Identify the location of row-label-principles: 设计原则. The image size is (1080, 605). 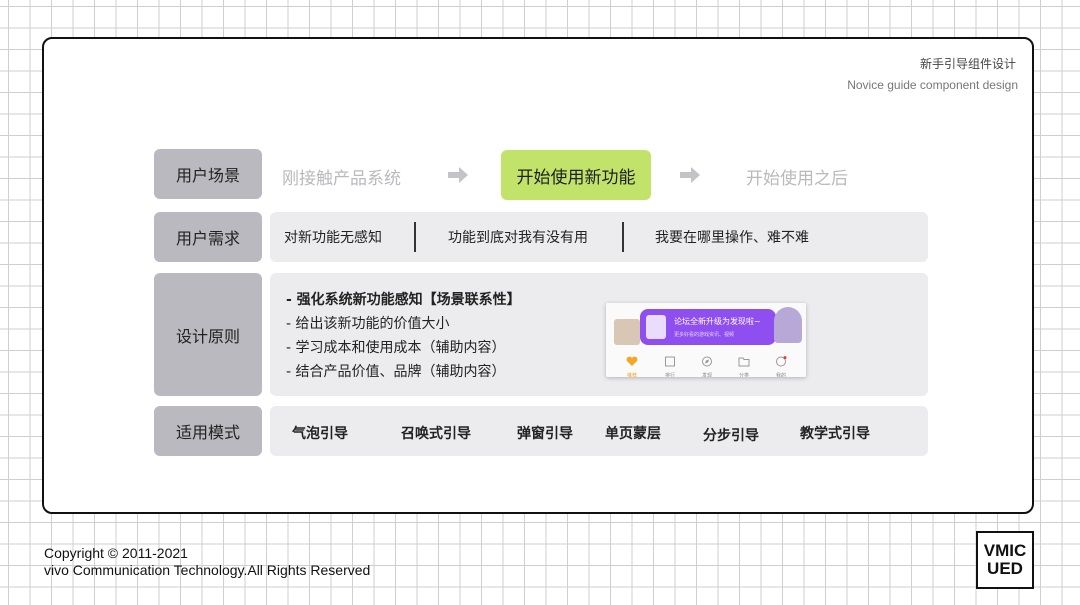
(208, 334).